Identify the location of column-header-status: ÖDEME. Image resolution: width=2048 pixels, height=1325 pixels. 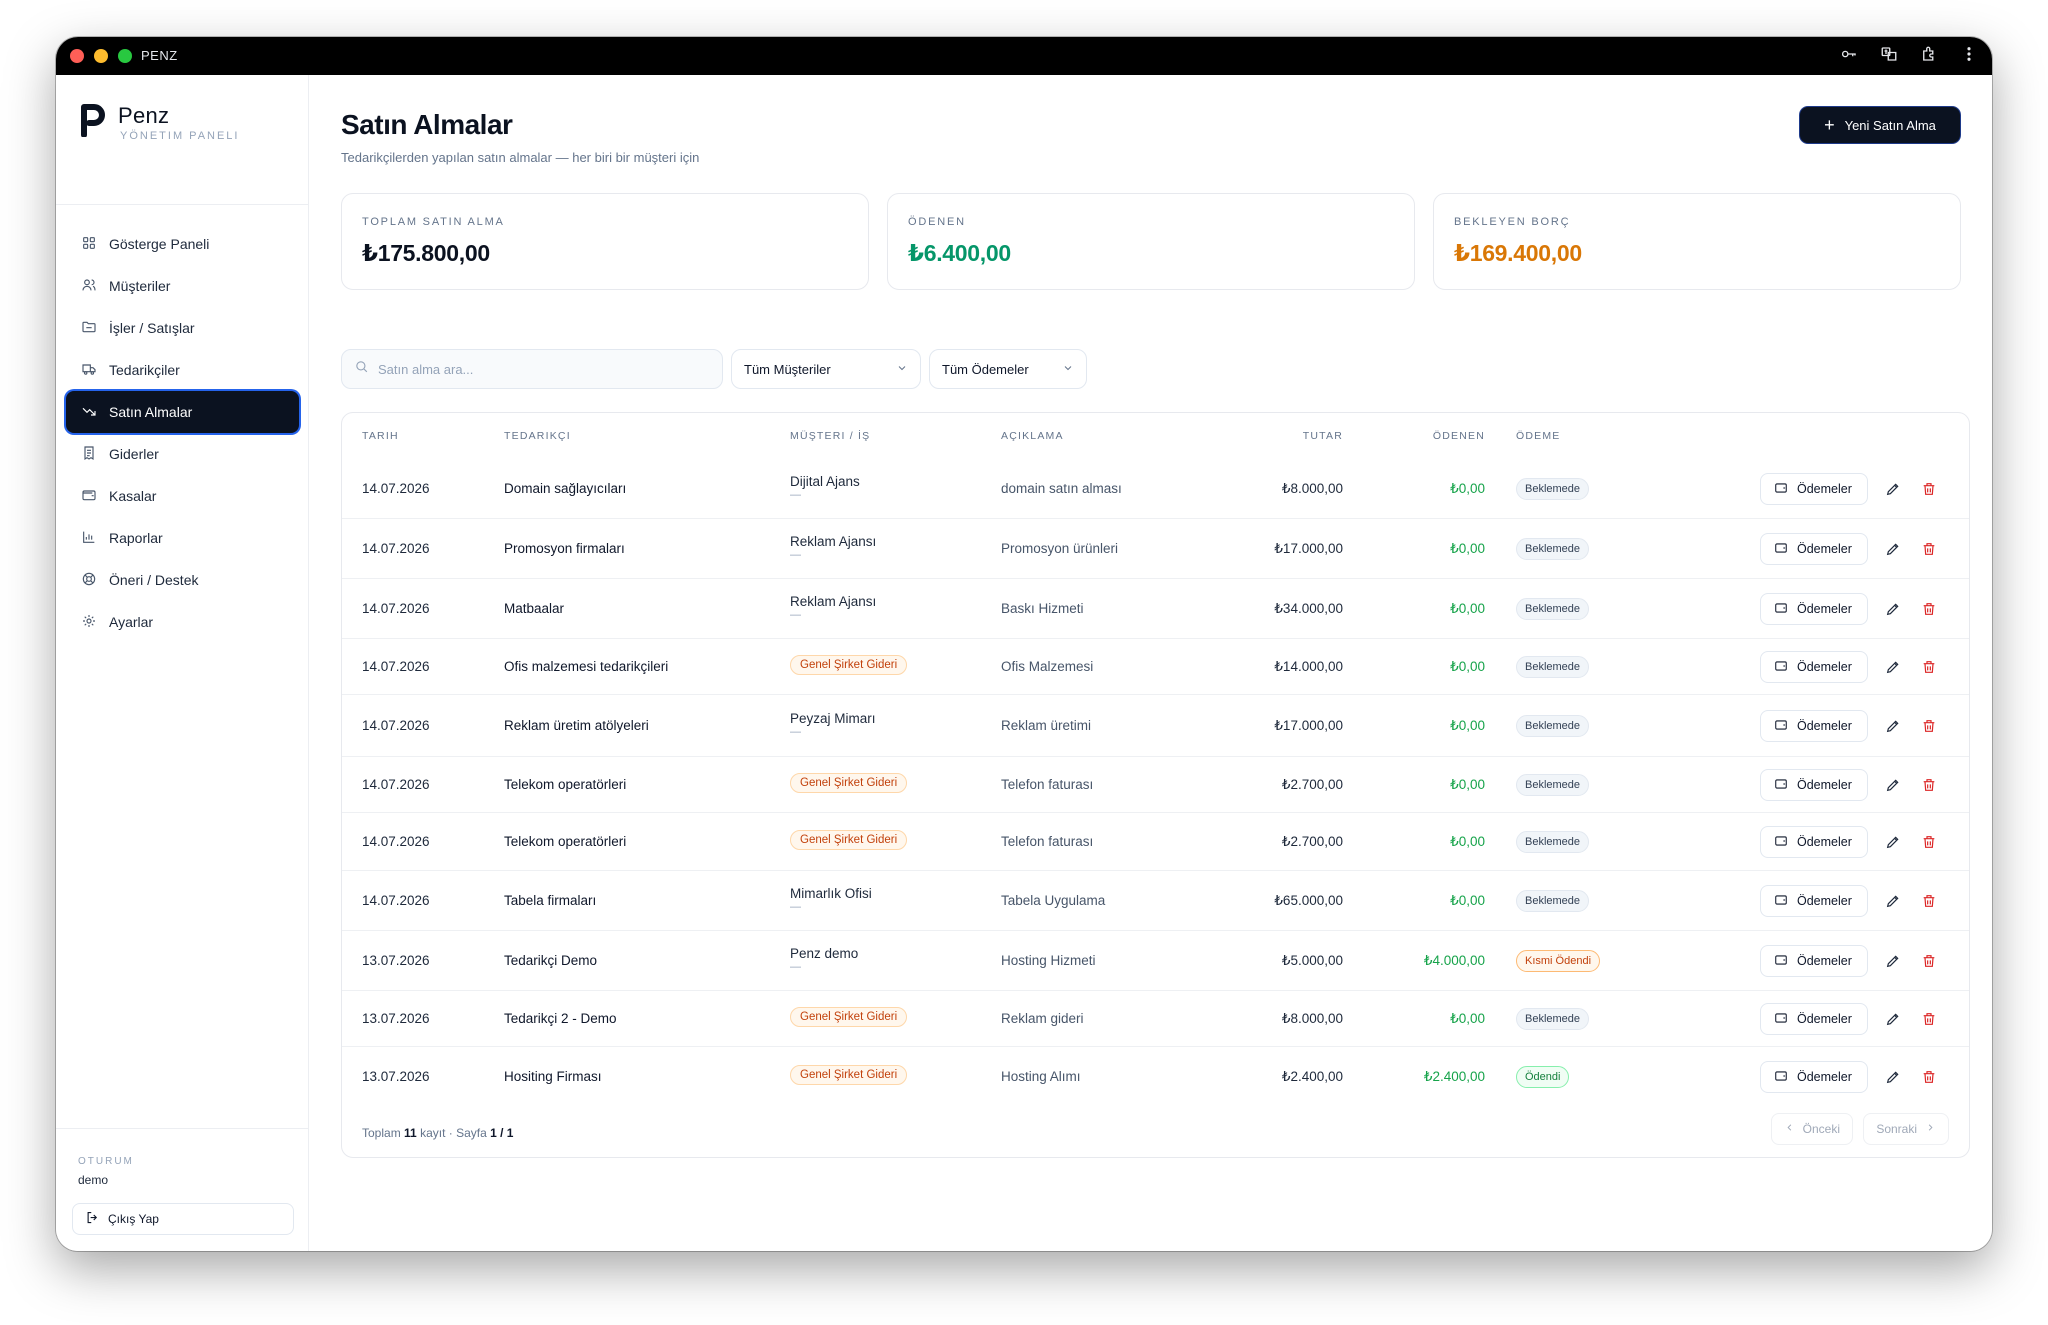
(1538, 436).